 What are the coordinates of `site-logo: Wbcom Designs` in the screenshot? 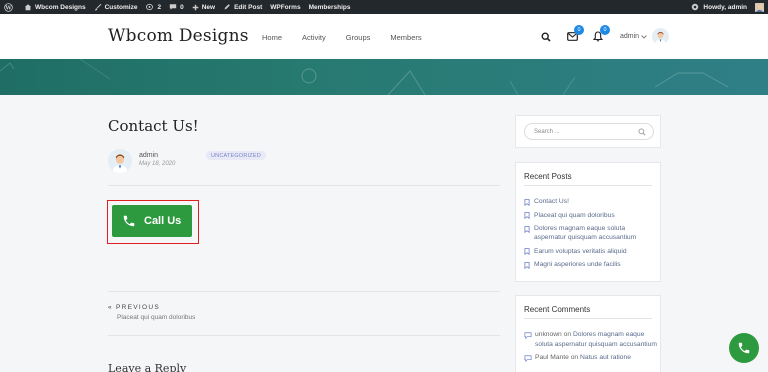 It's located at (178, 36).